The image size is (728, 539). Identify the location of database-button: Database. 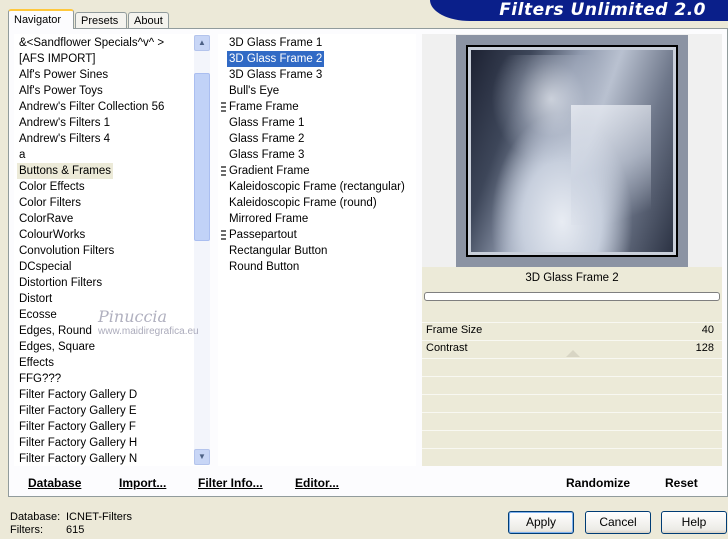
(54, 483).